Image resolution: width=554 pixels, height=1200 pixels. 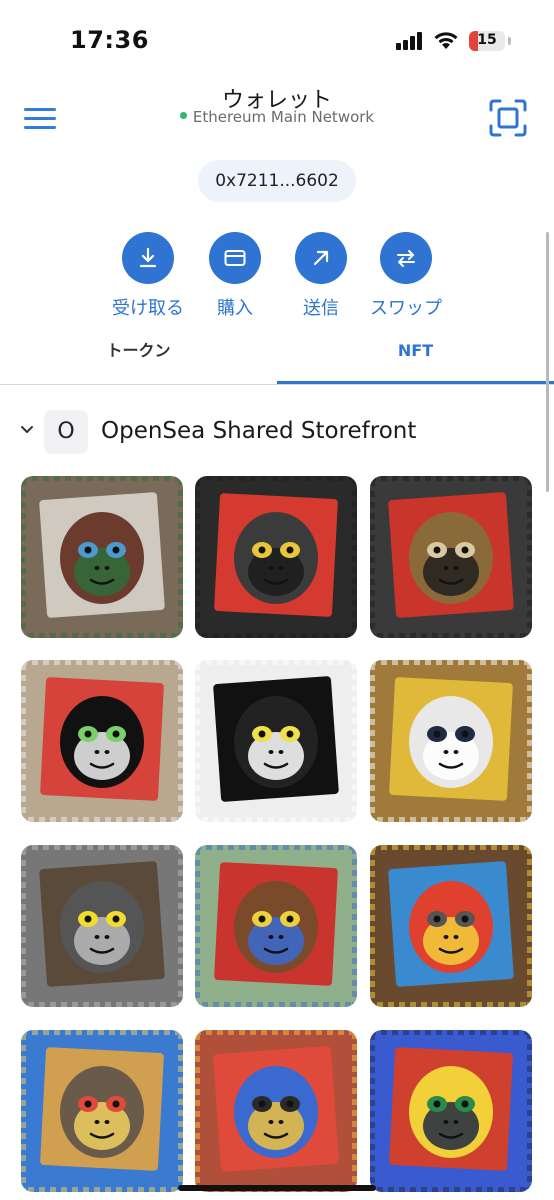 I want to click on scan-qr-icon, so click(x=508, y=118).